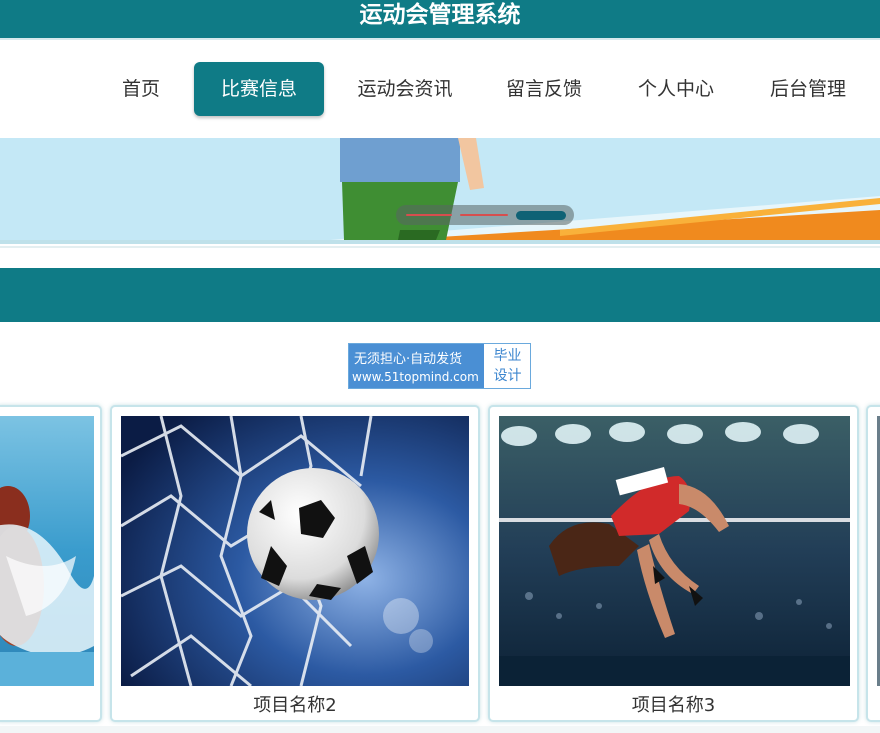  What do you see at coordinates (507, 356) in the screenshot?
I see `ad-tag-1: 毕业` at bounding box center [507, 356].